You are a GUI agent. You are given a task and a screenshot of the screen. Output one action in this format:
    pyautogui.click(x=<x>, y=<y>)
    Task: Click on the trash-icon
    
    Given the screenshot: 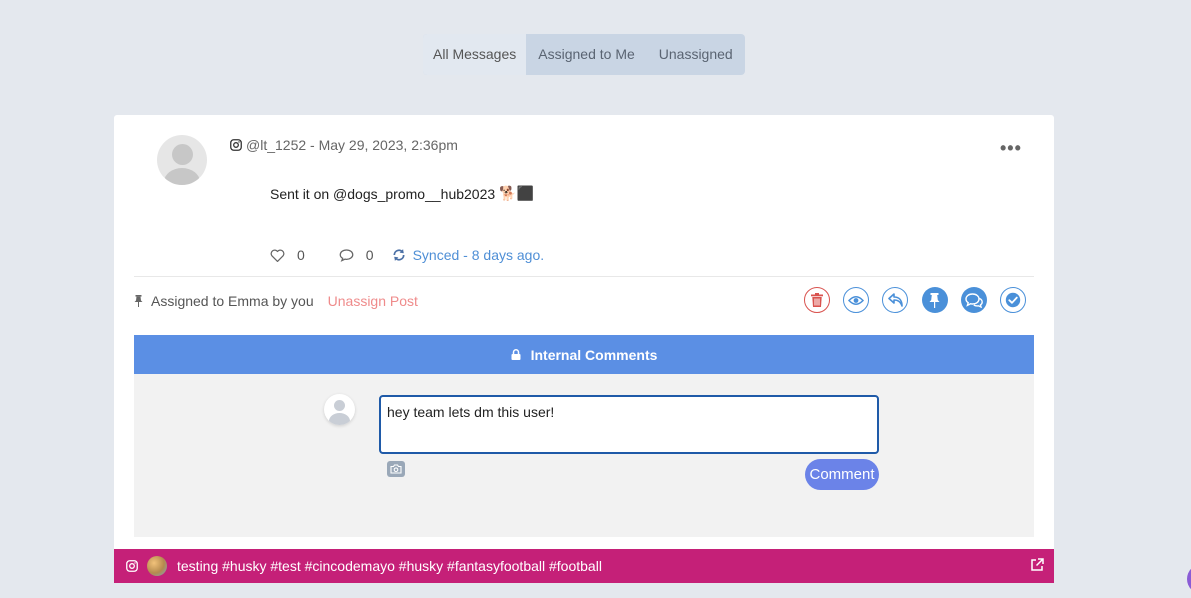 What is the action you would take?
    pyautogui.click(x=817, y=300)
    